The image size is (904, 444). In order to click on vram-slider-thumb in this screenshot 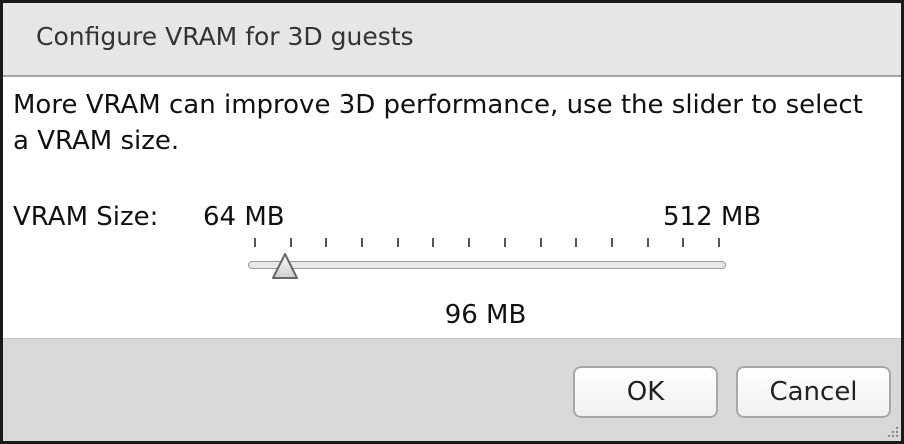, I will do `click(285, 267)`.